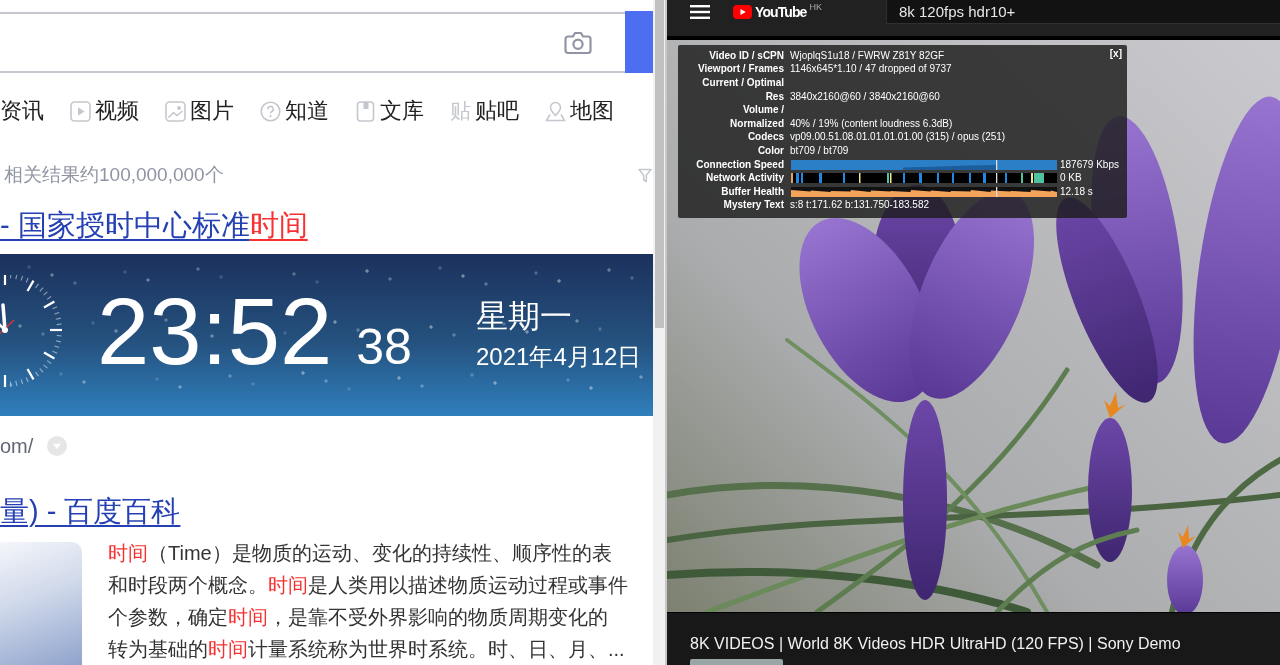 The height and width of the screenshot is (665, 1280). I want to click on document-icon, so click(365, 111).